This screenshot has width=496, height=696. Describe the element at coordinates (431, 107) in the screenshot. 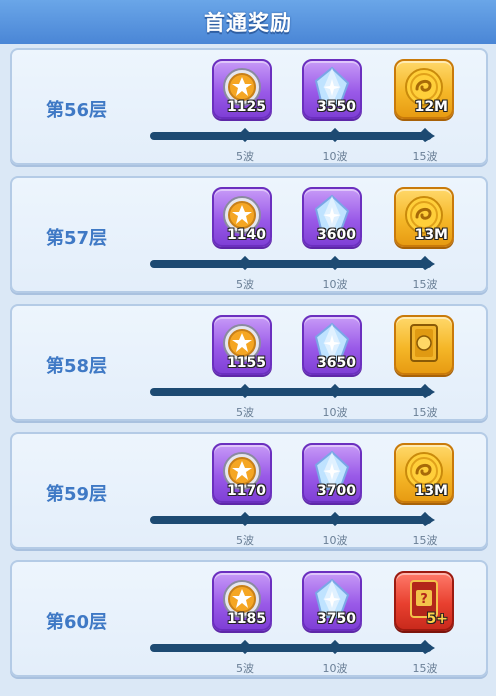

I see `reward-count: 12M` at that location.